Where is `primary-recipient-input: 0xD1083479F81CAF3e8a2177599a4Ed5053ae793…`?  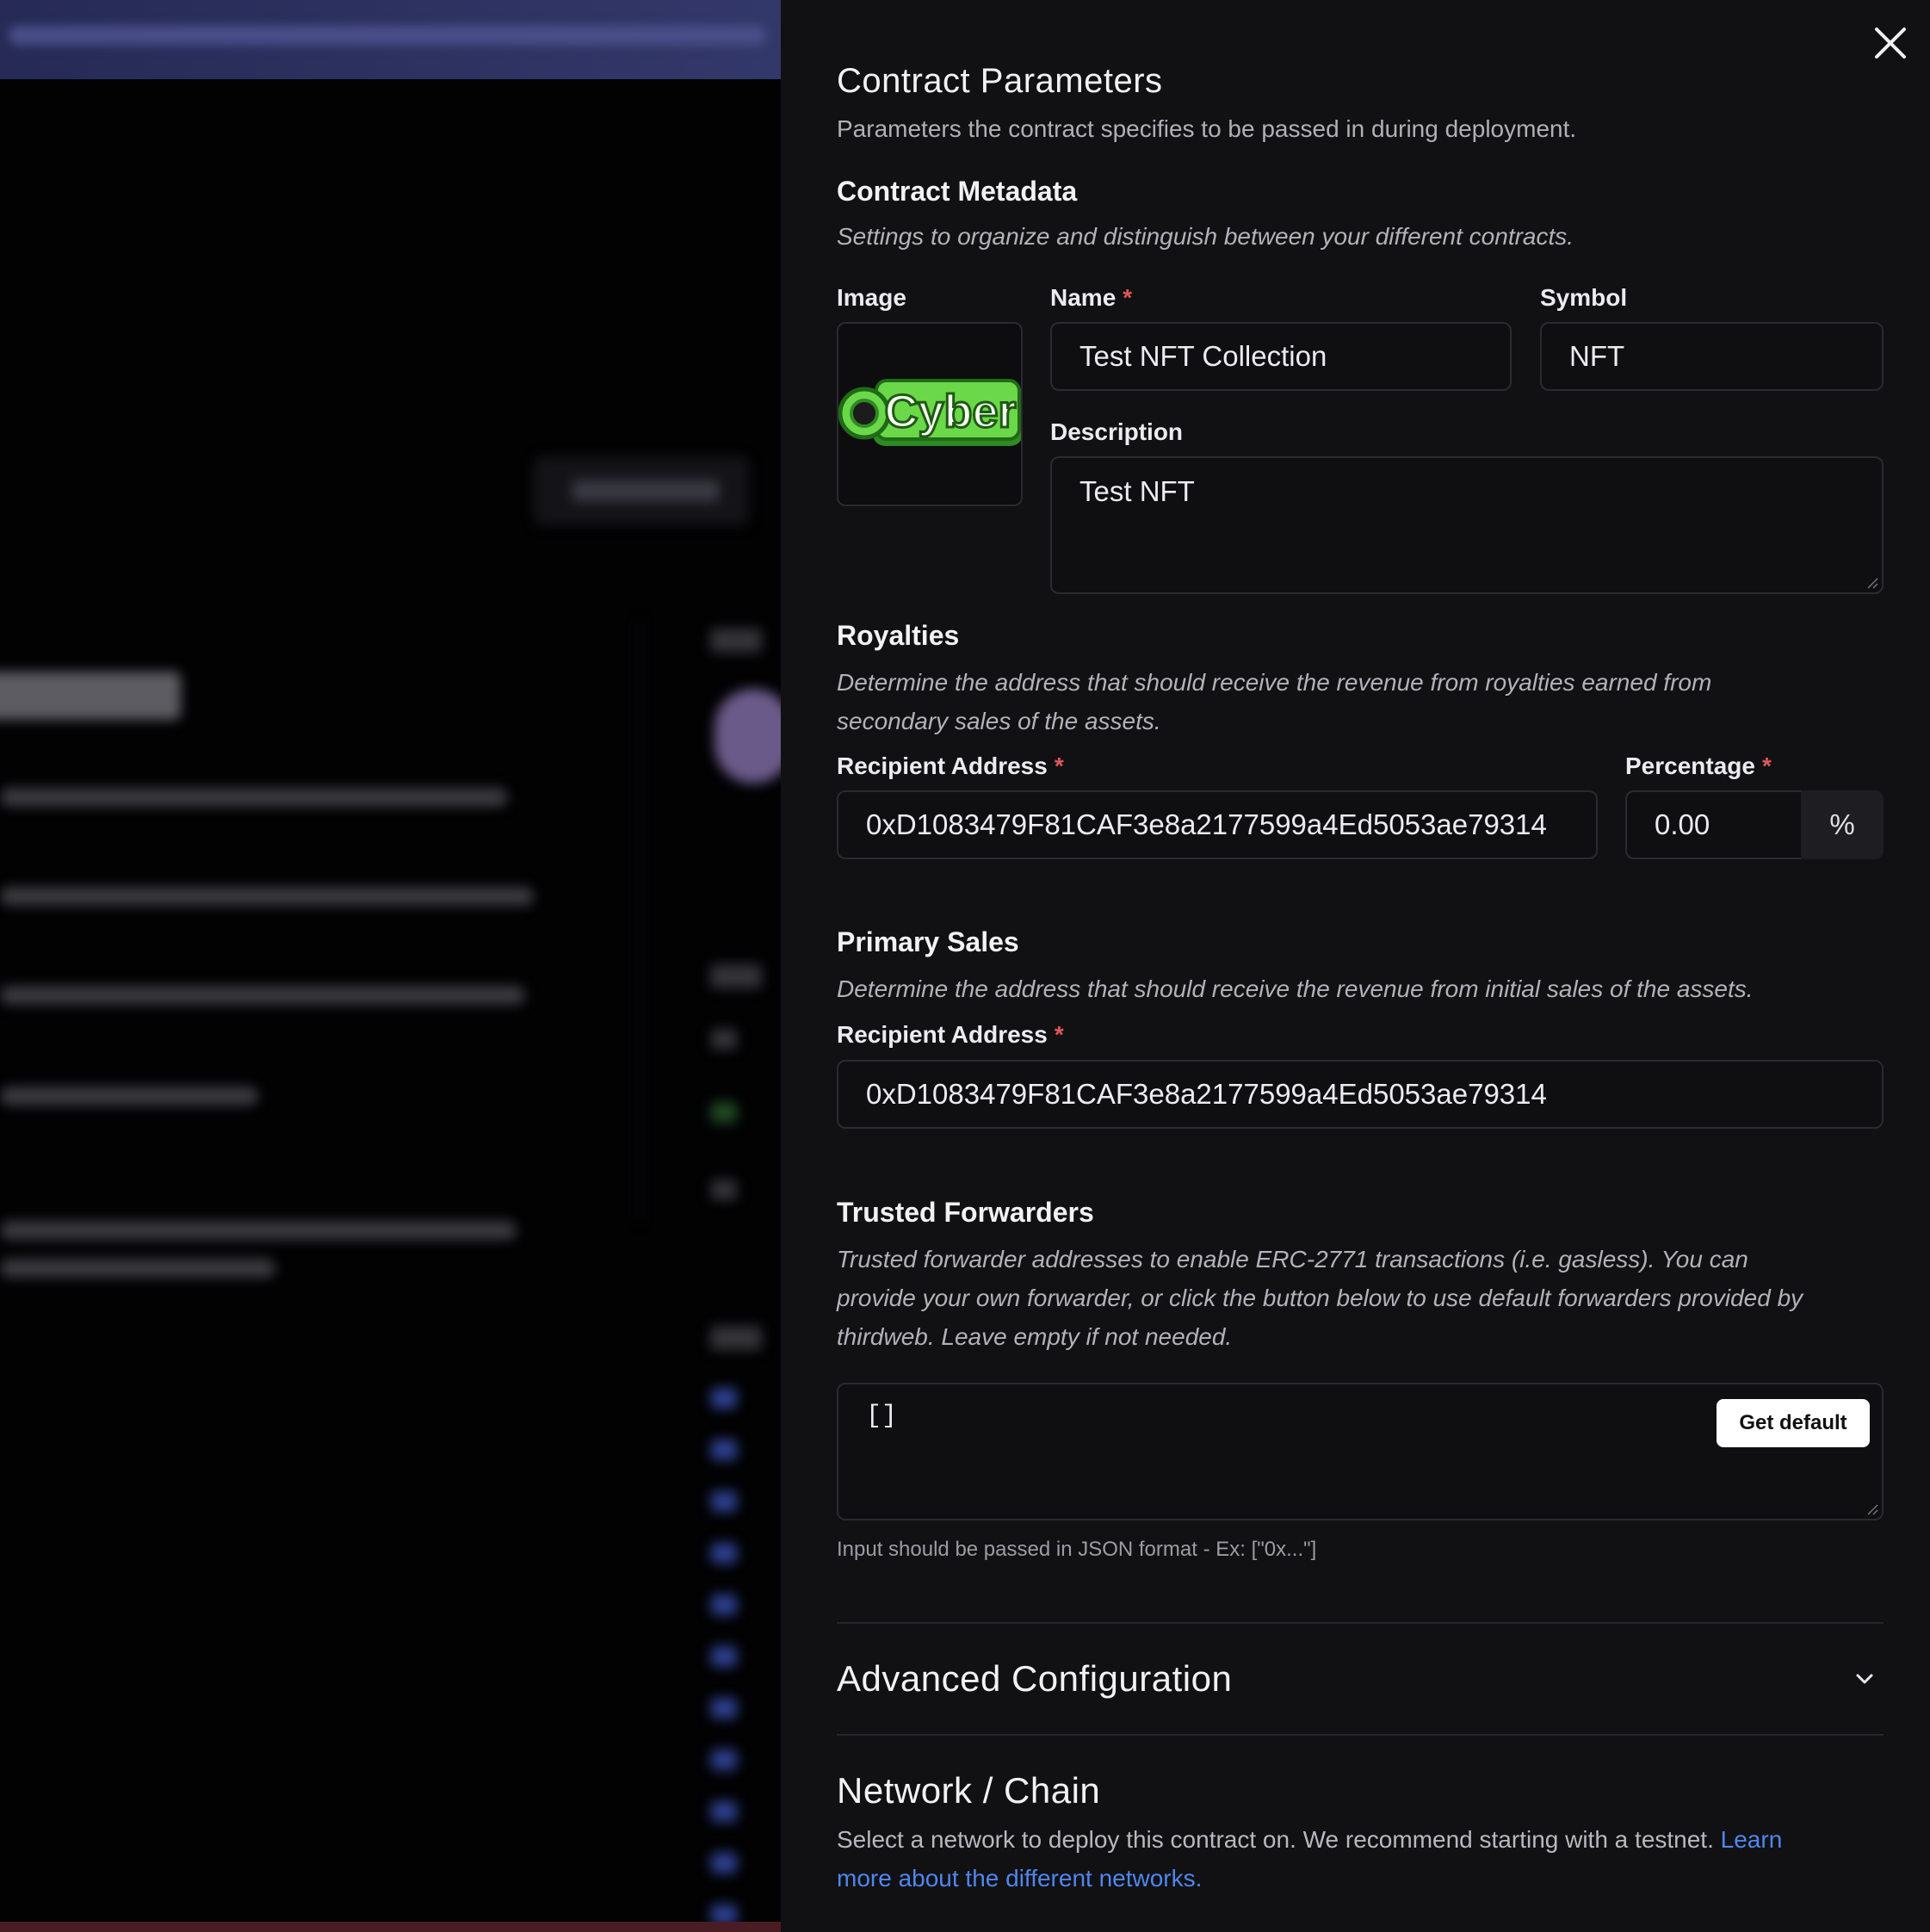
primary-recipient-input: 0xD1083479F81CAF3e8a2177599a4Ed5053ae793… is located at coordinates (1360, 1094).